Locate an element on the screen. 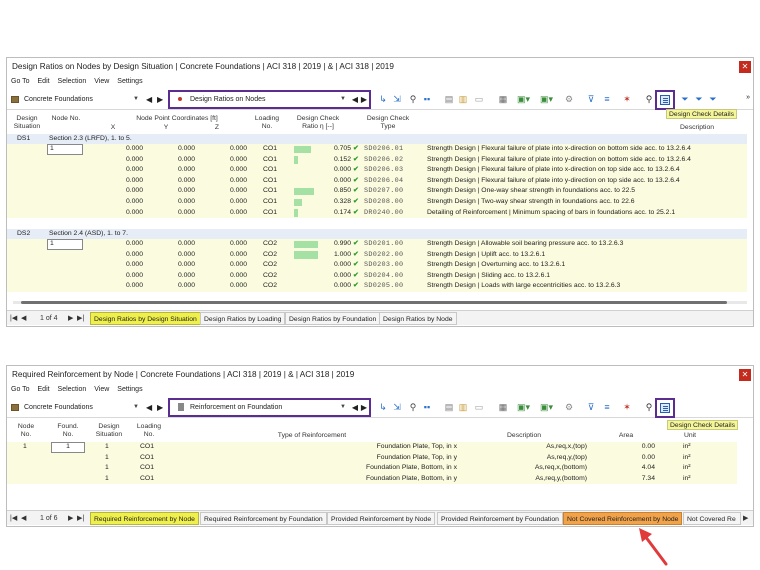 This screenshot has height=570, width=760. tab-design-ratios-by-foundation: Design Ratios by Foundation is located at coordinates (333, 318).